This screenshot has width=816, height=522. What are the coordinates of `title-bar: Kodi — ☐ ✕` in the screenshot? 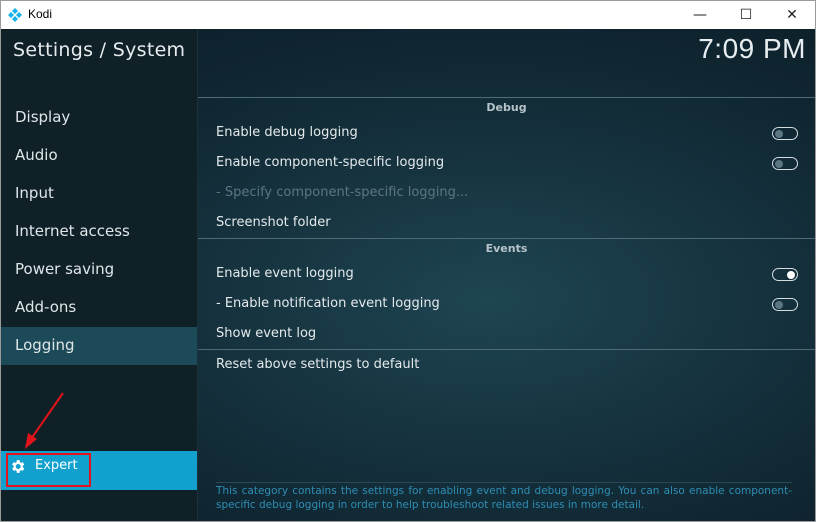 It's located at (408, 15).